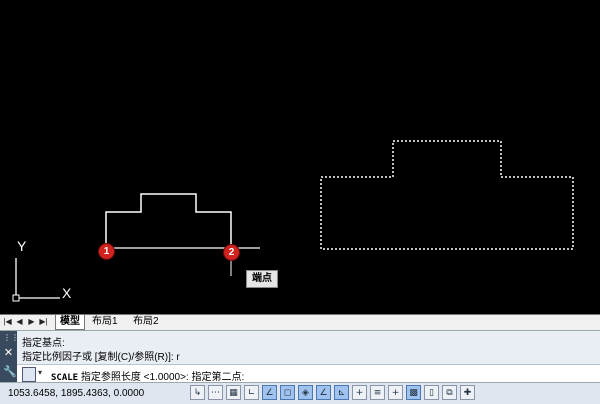  What do you see at coordinates (447, 195) in the screenshot?
I see `scaled-preview-shape` at bounding box center [447, 195].